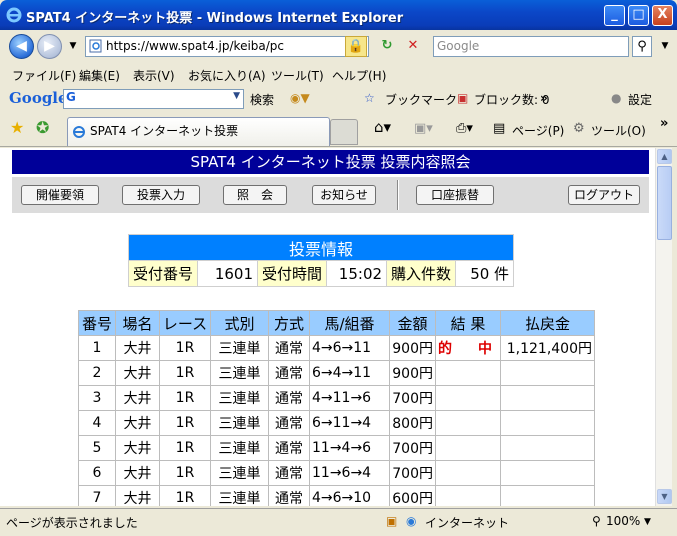 This screenshot has width=677, height=536. Describe the element at coordinates (99, 75) in the screenshot. I see `menu-edit: 編集(E)` at that location.